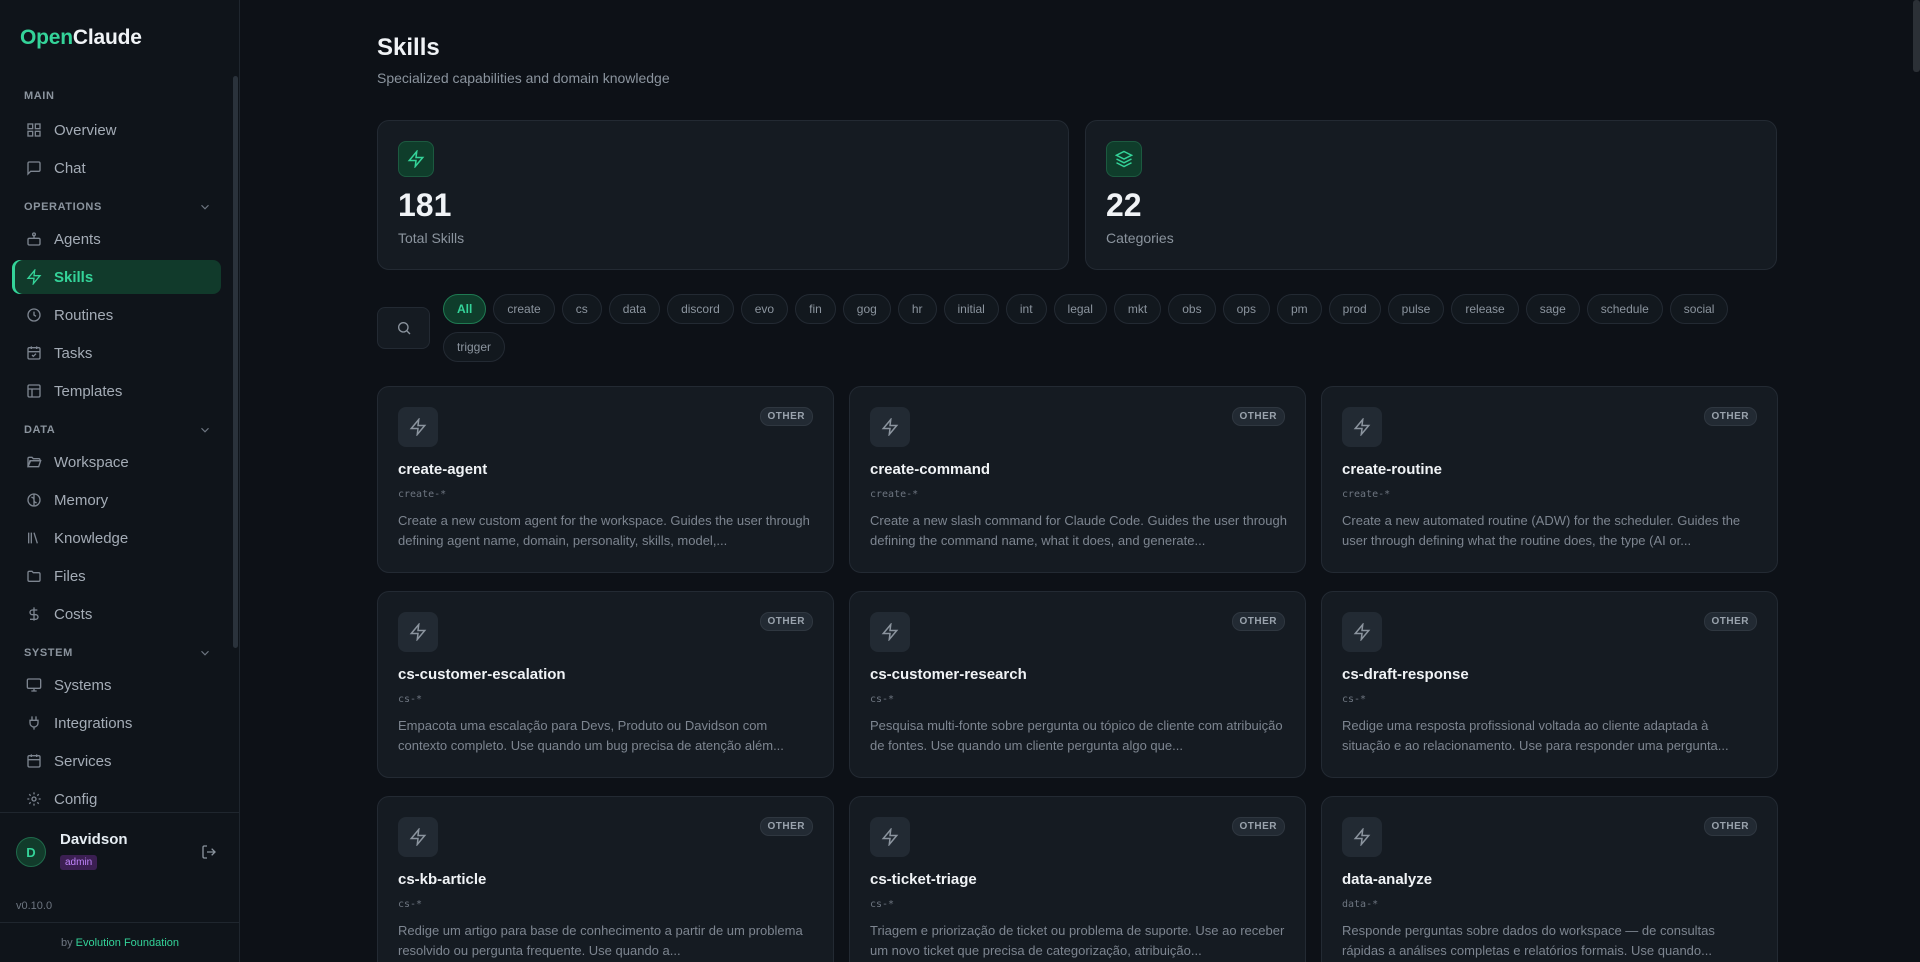 The width and height of the screenshot is (1920, 962). Describe the element at coordinates (1140, 238) in the screenshot. I see `stat-label: Categories` at that location.